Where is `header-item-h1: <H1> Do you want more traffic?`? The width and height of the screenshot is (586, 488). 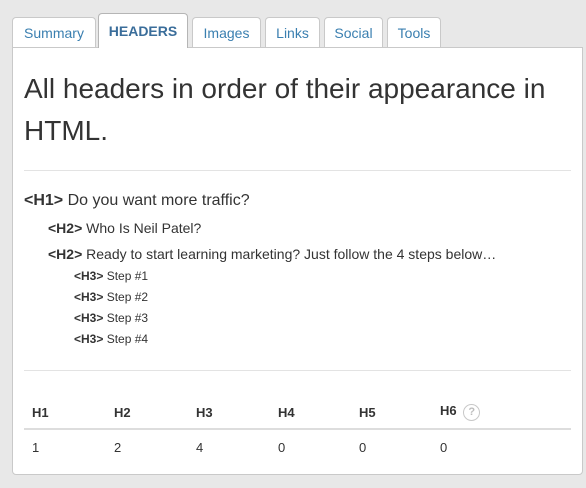 header-item-h1: <H1> Do you want more traffic? is located at coordinates (137, 201).